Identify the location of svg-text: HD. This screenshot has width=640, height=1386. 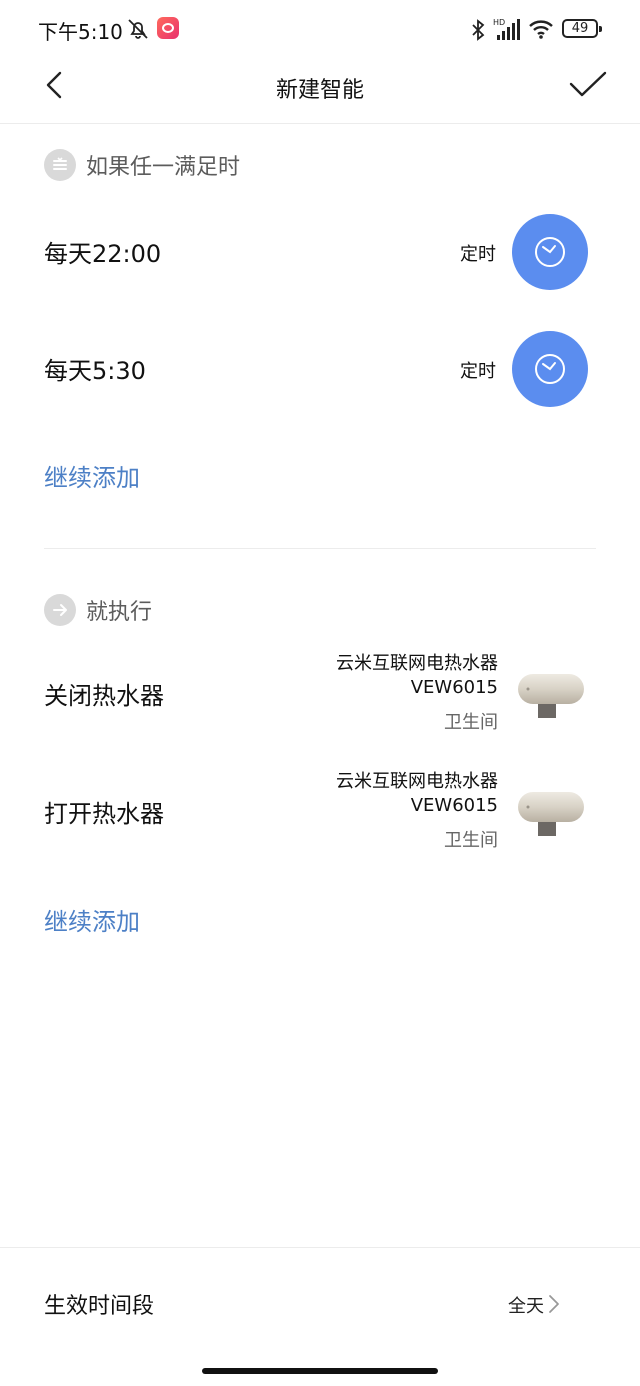
(499, 22).